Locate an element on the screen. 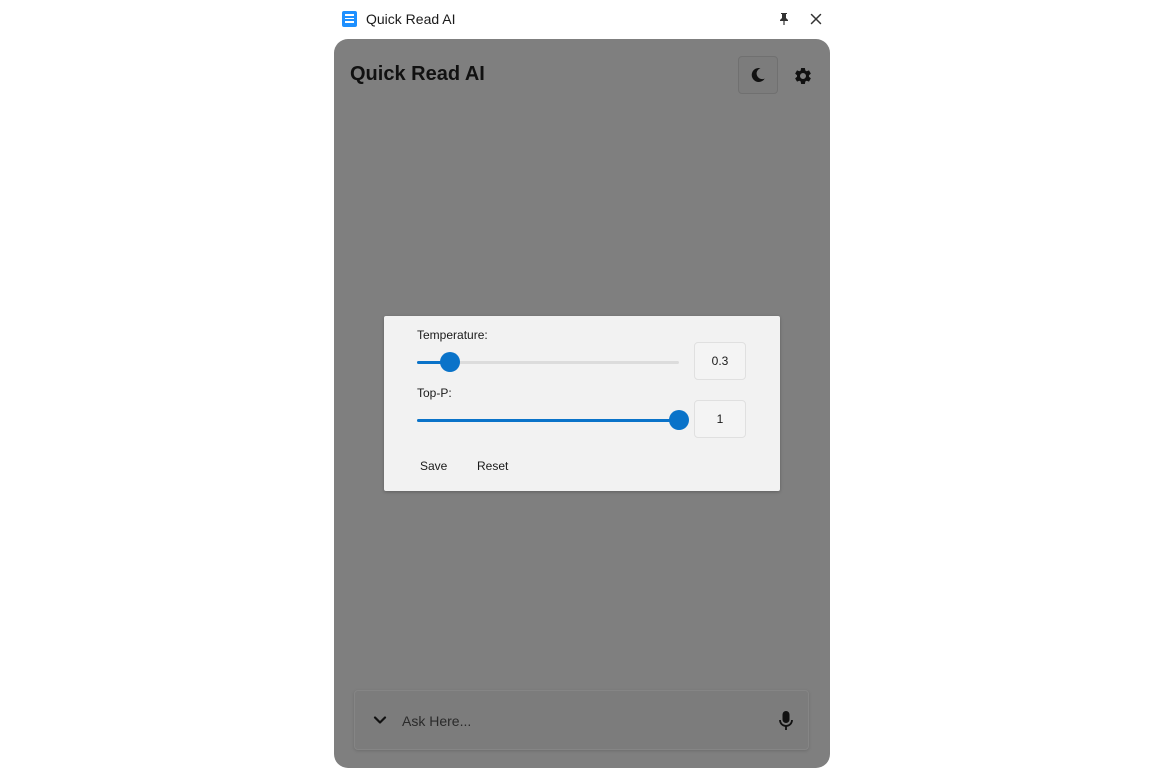 The image size is (1163, 775). microphone-button is located at coordinates (786, 721).